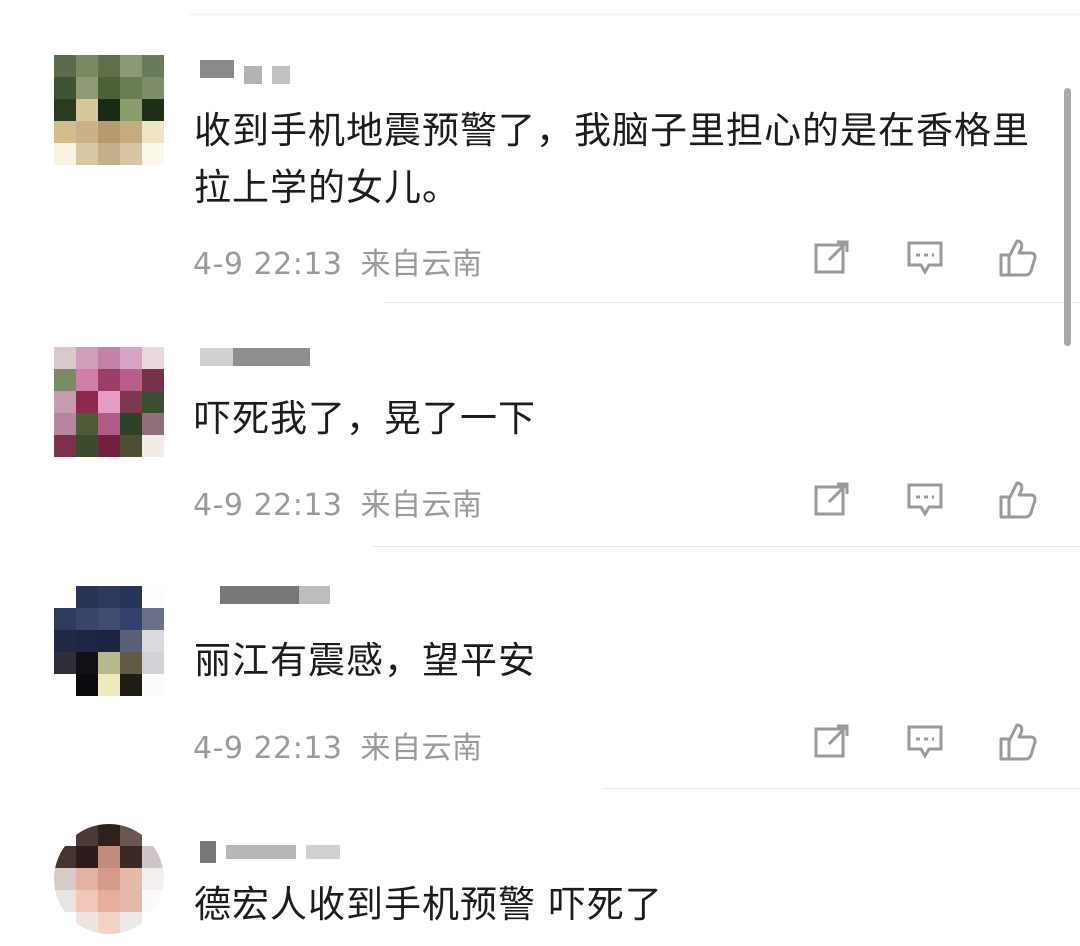 The height and width of the screenshot is (946, 1080). I want to click on comment-text: 丽江有震感，望平安, so click(365, 660).